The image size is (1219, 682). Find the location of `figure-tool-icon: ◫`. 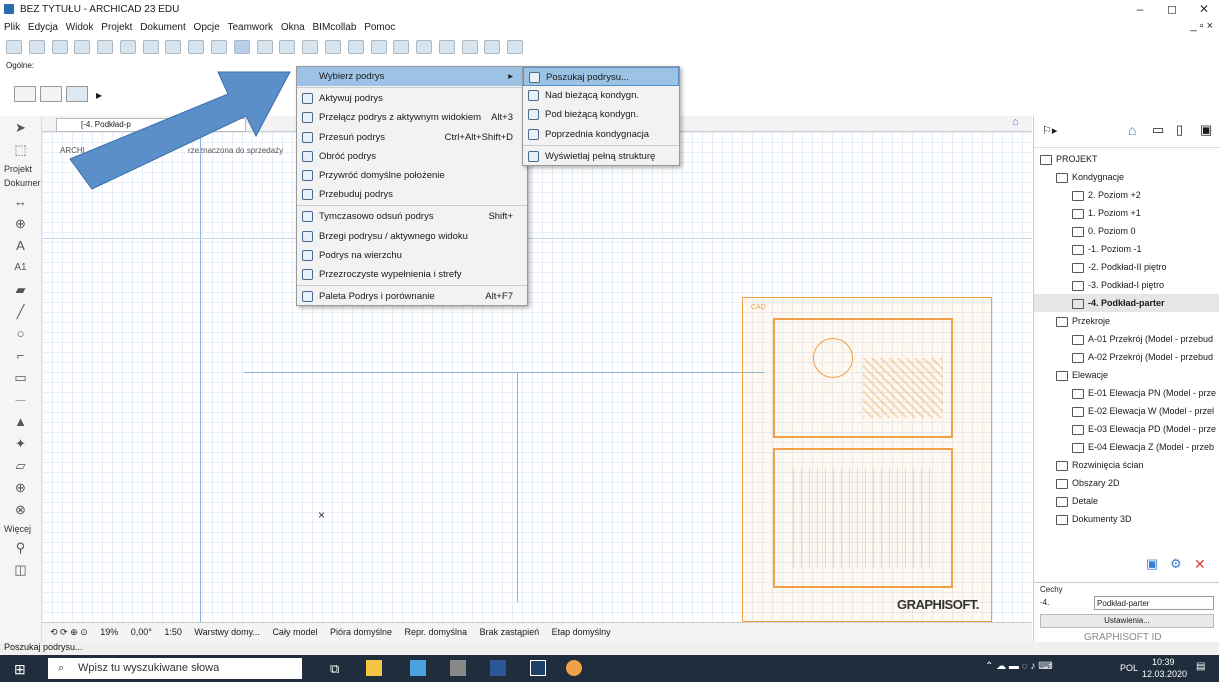

figure-tool-icon: ◫ is located at coordinates (21, 570).